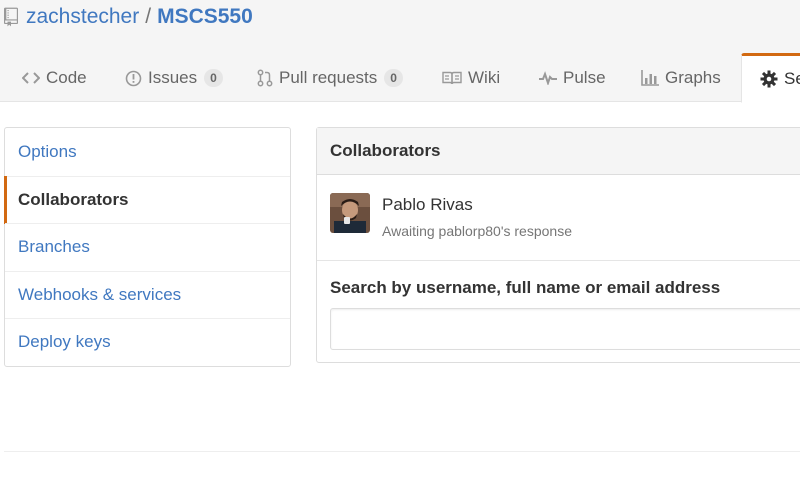 The height and width of the screenshot is (500, 800). Describe the element at coordinates (792, 78) in the screenshot. I see `tab-settings-label: Se` at that location.